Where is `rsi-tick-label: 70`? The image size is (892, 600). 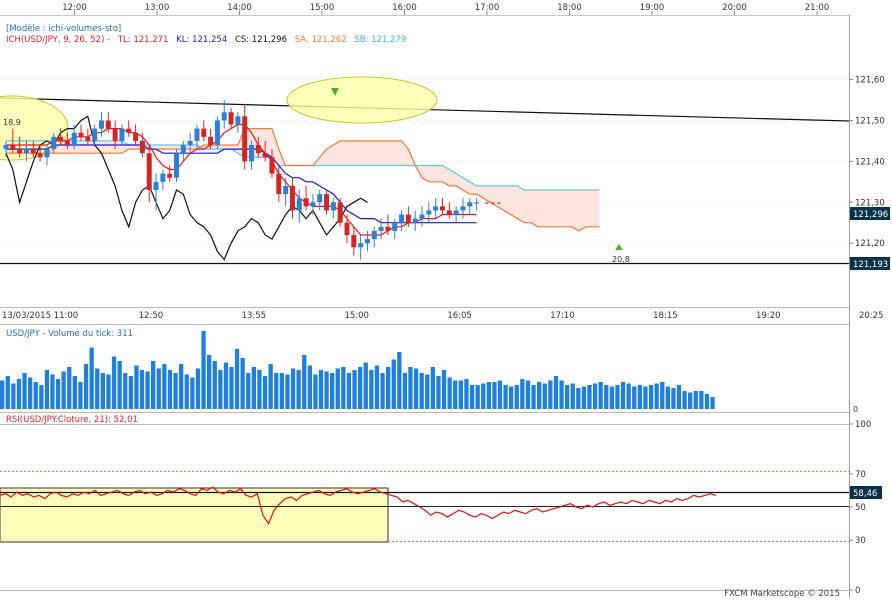
rsi-tick-label: 70 is located at coordinates (860, 475).